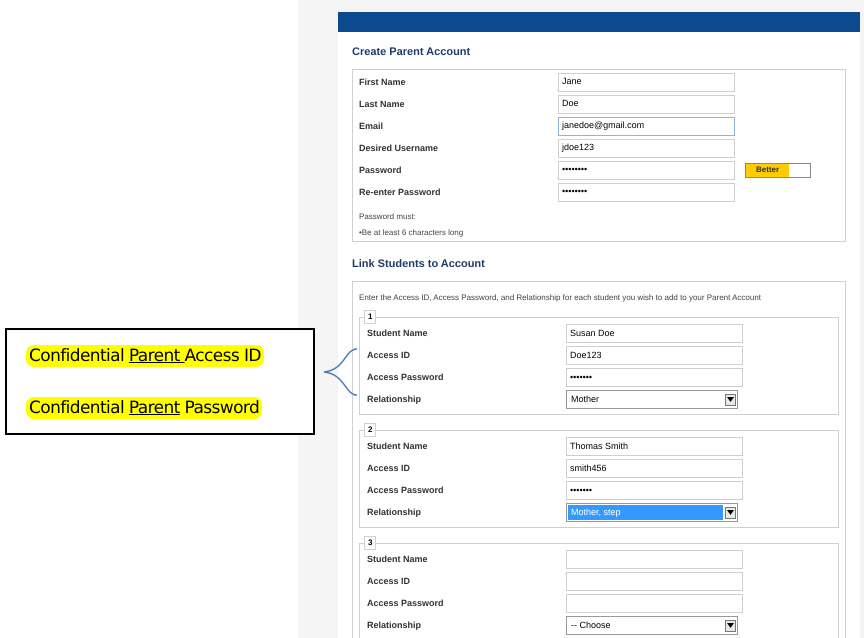  Describe the element at coordinates (652, 625) in the screenshot. I see `relationship-dropdown: -- Choose` at that location.